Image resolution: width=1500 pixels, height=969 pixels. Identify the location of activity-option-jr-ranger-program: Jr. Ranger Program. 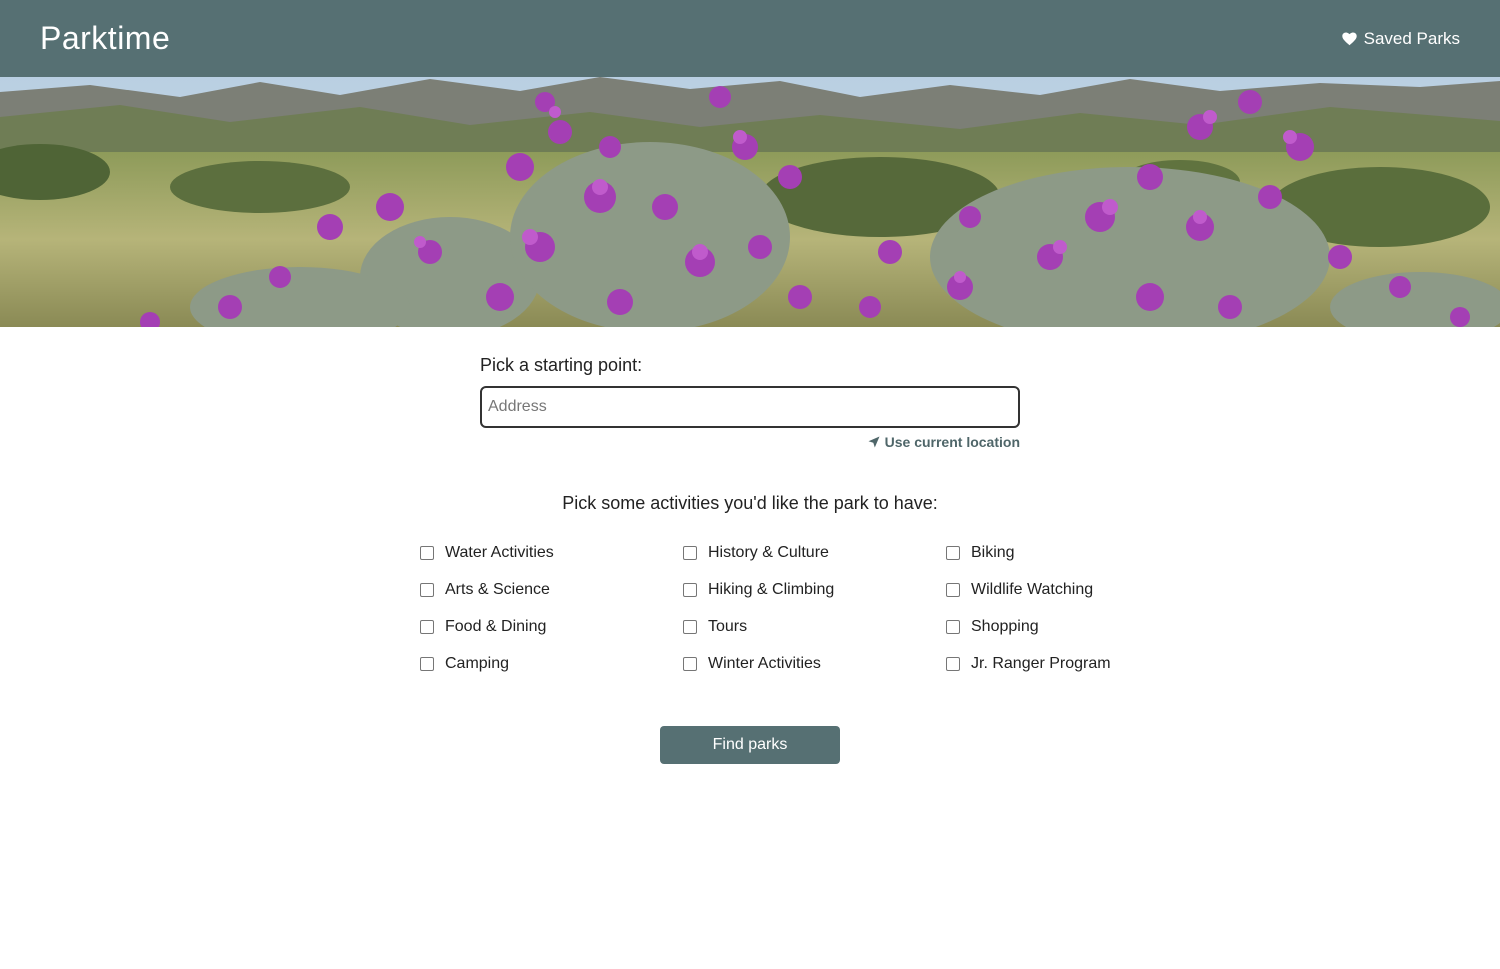
(1043, 664).